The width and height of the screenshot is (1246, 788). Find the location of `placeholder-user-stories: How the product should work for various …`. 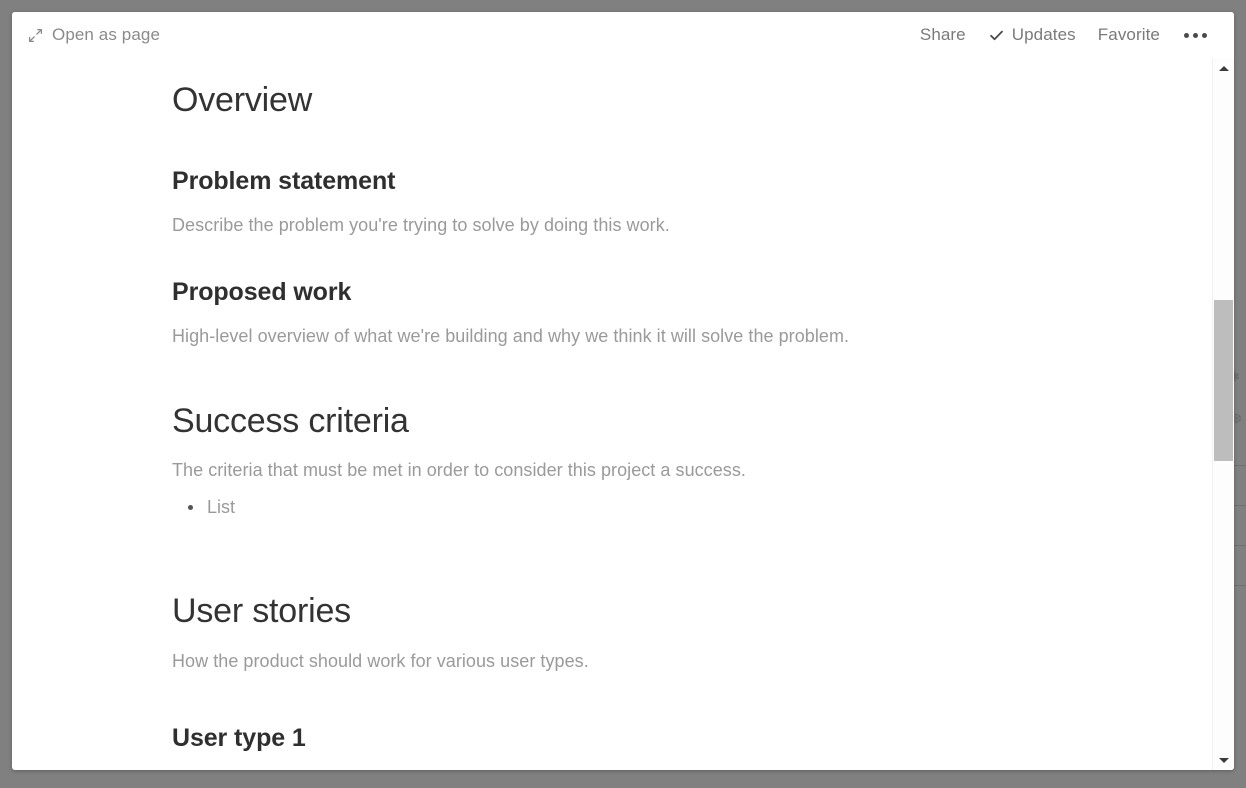

placeholder-user-stories: How the product should work for various … is located at coordinates (672, 661).